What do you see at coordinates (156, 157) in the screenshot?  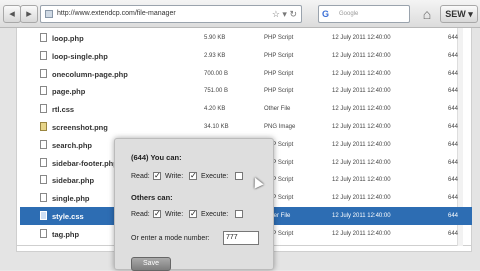 I see `you-can-heading: (644) You can:` at bounding box center [156, 157].